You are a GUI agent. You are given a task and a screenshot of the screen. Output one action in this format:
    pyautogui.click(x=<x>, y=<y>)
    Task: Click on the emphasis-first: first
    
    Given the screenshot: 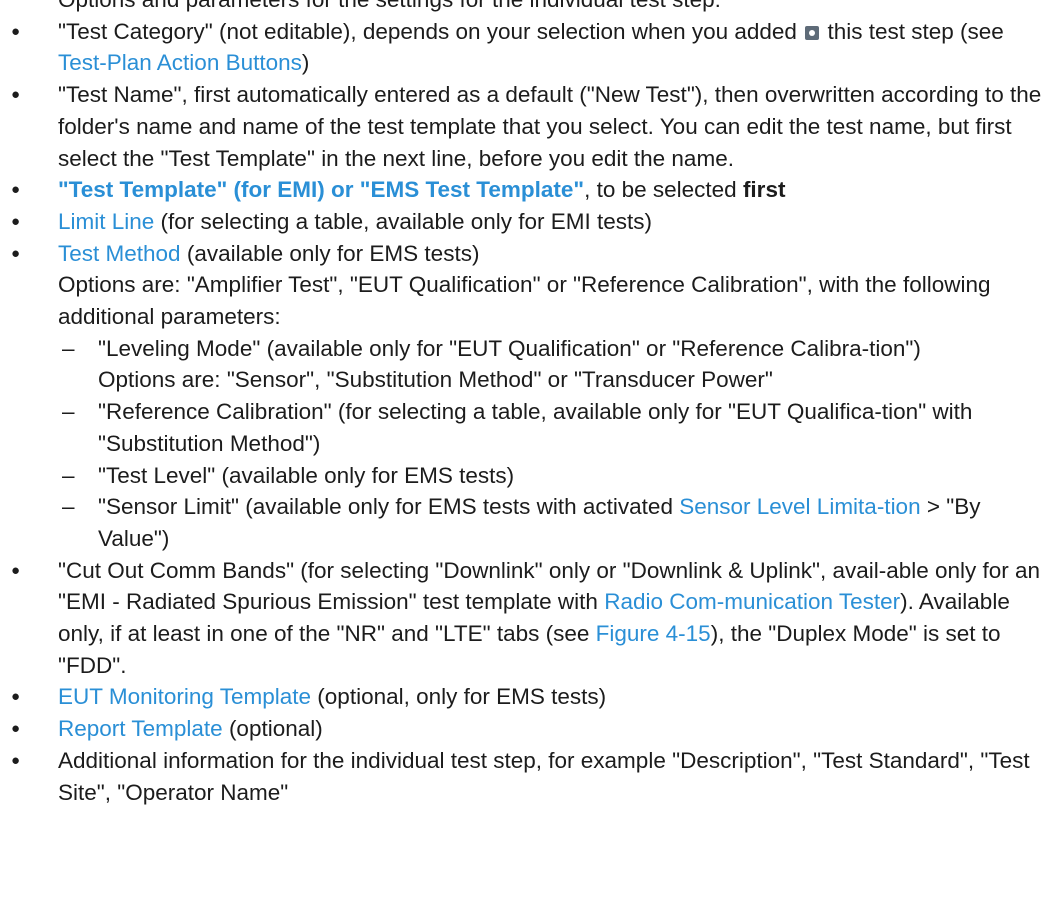 What is the action you would take?
    pyautogui.click(x=764, y=190)
    